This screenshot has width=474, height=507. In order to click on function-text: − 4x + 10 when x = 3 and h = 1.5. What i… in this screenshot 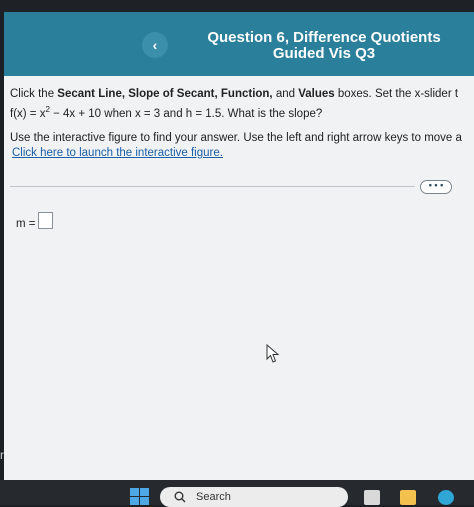, I will do `click(186, 113)`.